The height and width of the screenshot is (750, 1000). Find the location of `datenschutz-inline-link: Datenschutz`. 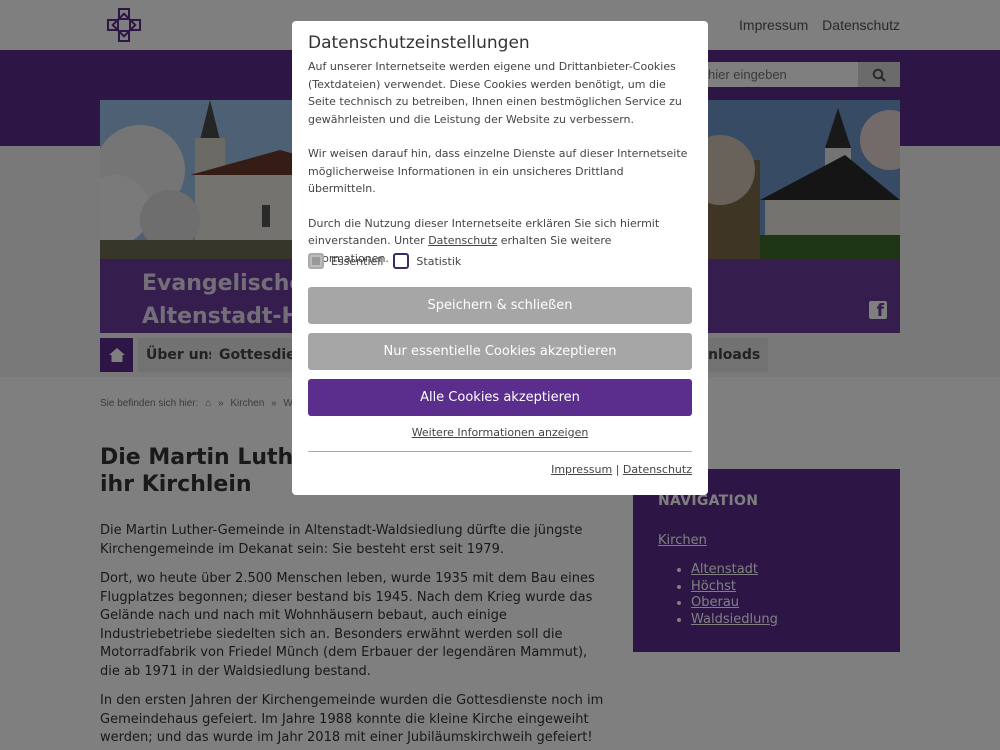

datenschutz-inline-link: Datenschutz is located at coordinates (462, 240).